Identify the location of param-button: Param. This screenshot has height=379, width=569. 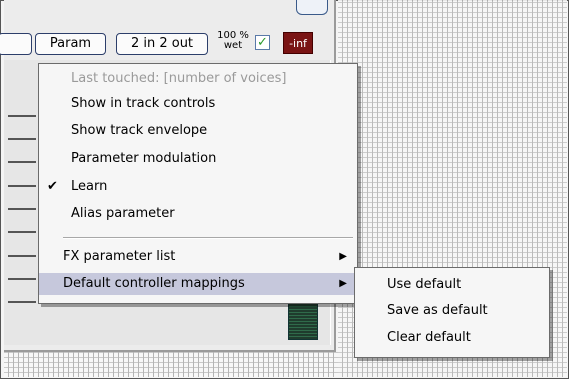
(70, 44).